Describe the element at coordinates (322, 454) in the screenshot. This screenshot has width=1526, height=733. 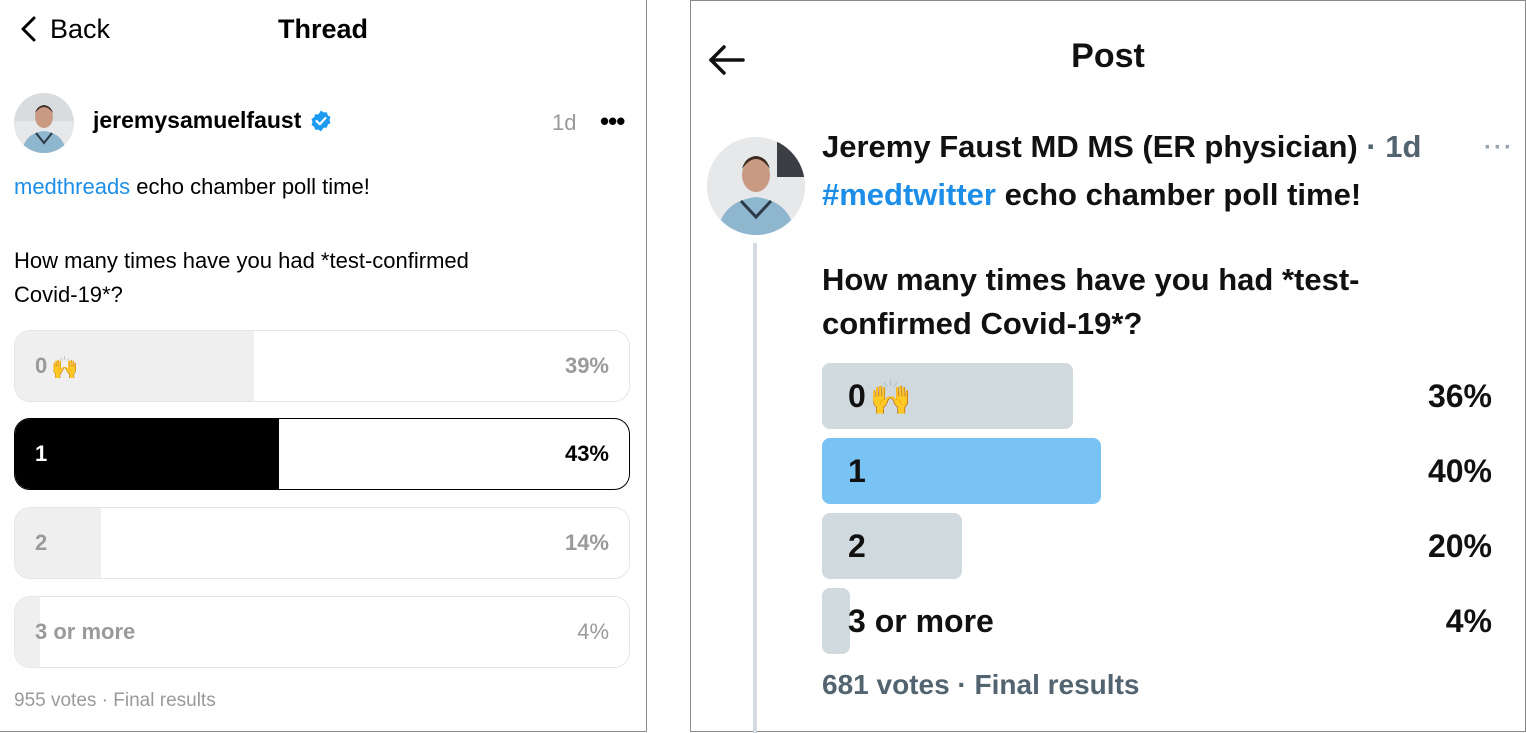
I see `poll-option-selected: 1 43%` at that location.